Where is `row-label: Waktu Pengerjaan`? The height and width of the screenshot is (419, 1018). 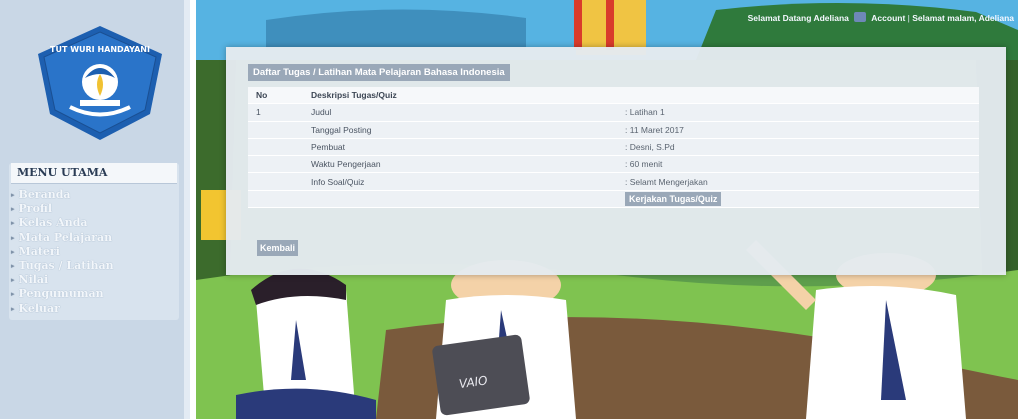
row-label: Waktu Pengerjaan is located at coordinates (468, 164).